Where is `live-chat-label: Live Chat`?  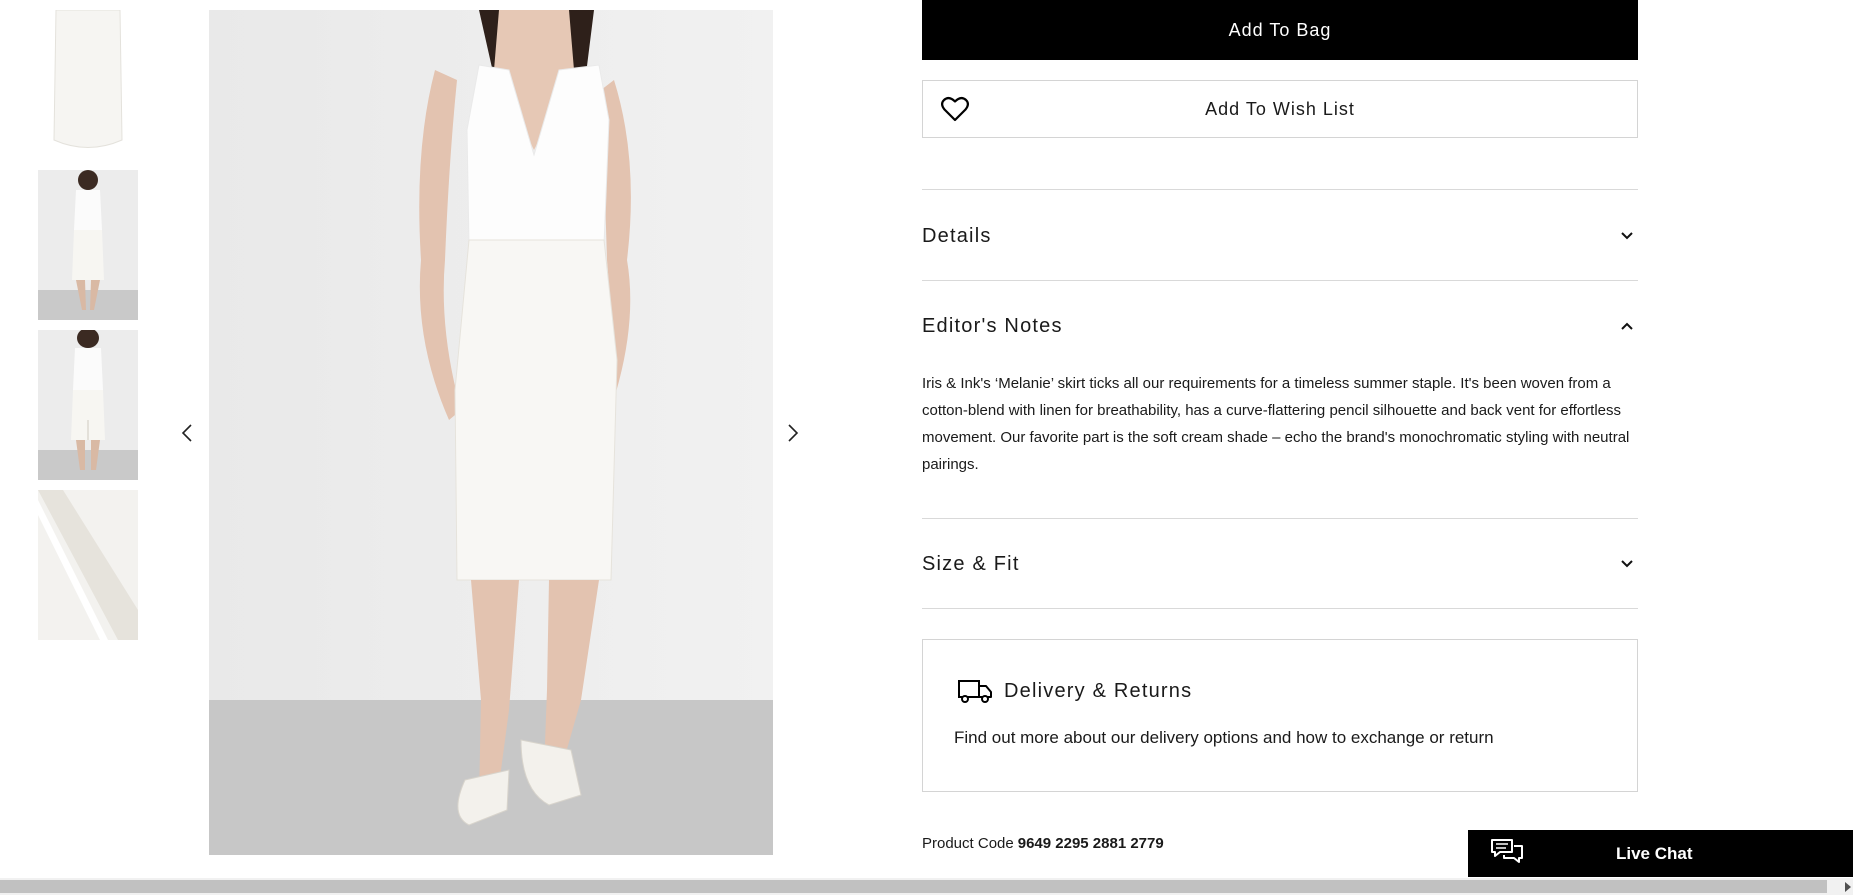 live-chat-label: Live Chat is located at coordinates (1654, 853).